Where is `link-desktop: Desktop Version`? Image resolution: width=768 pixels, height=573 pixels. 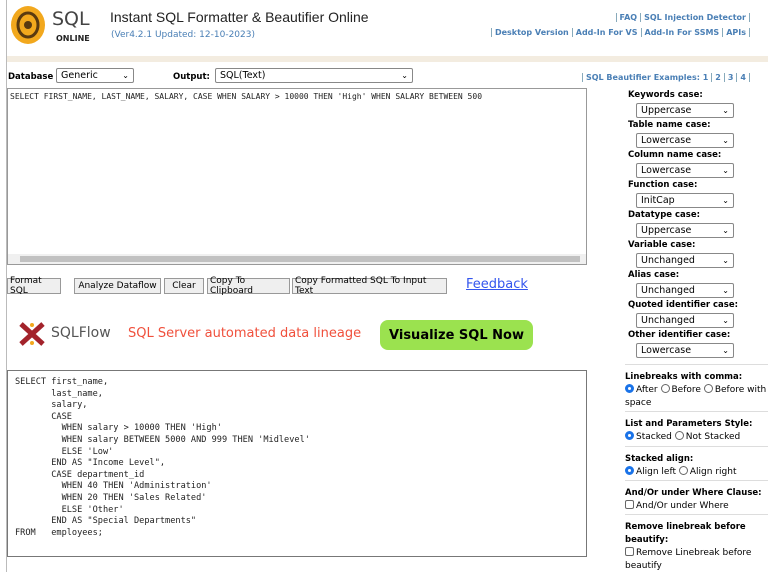
link-desktop: Desktop Version is located at coordinates (531, 32).